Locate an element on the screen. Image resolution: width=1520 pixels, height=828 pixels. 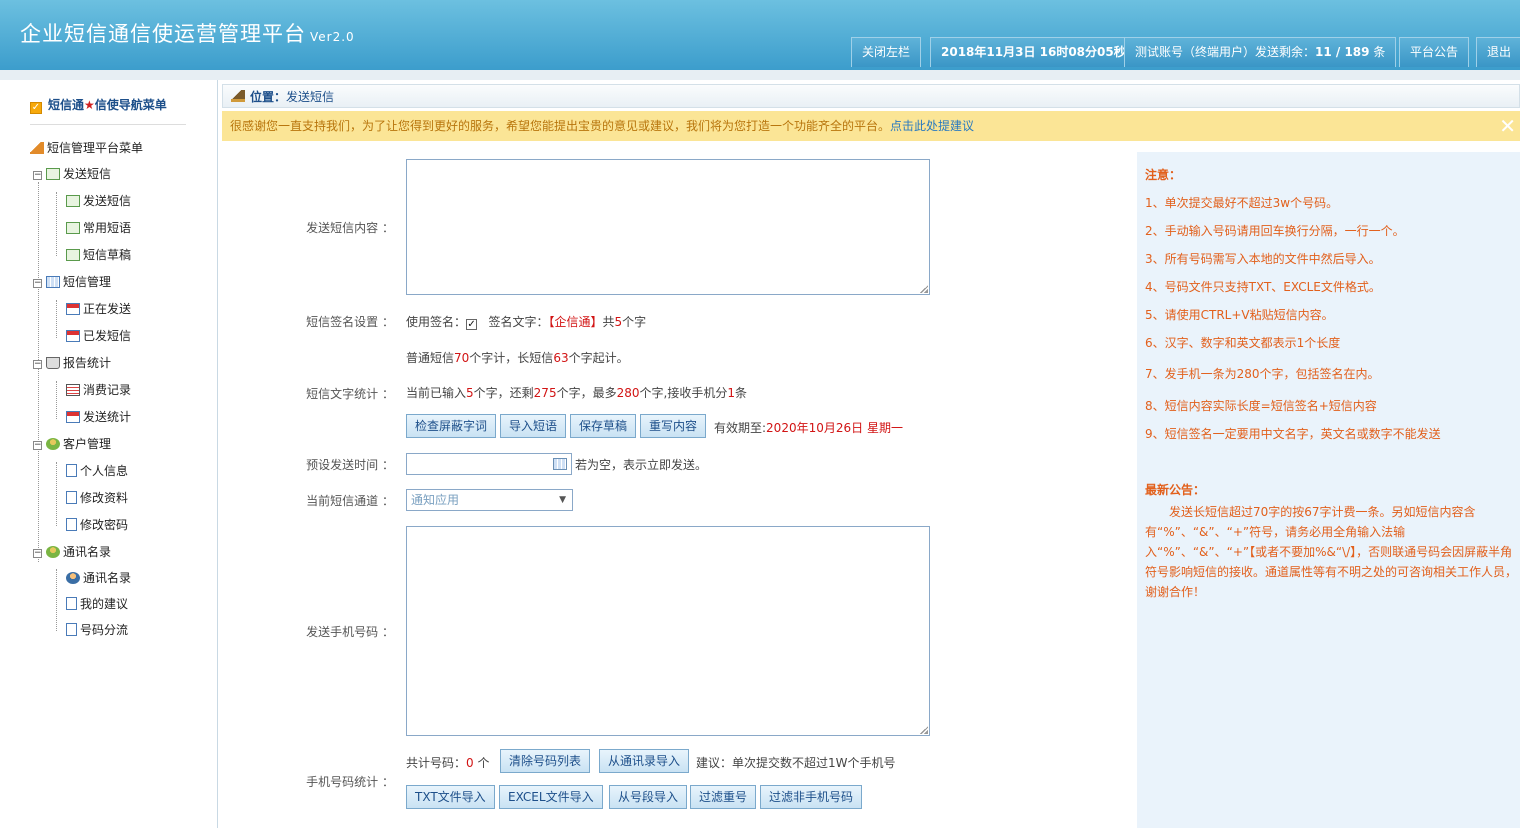
signature-label: 短信签名设置 ： is located at coordinates (350, 322).